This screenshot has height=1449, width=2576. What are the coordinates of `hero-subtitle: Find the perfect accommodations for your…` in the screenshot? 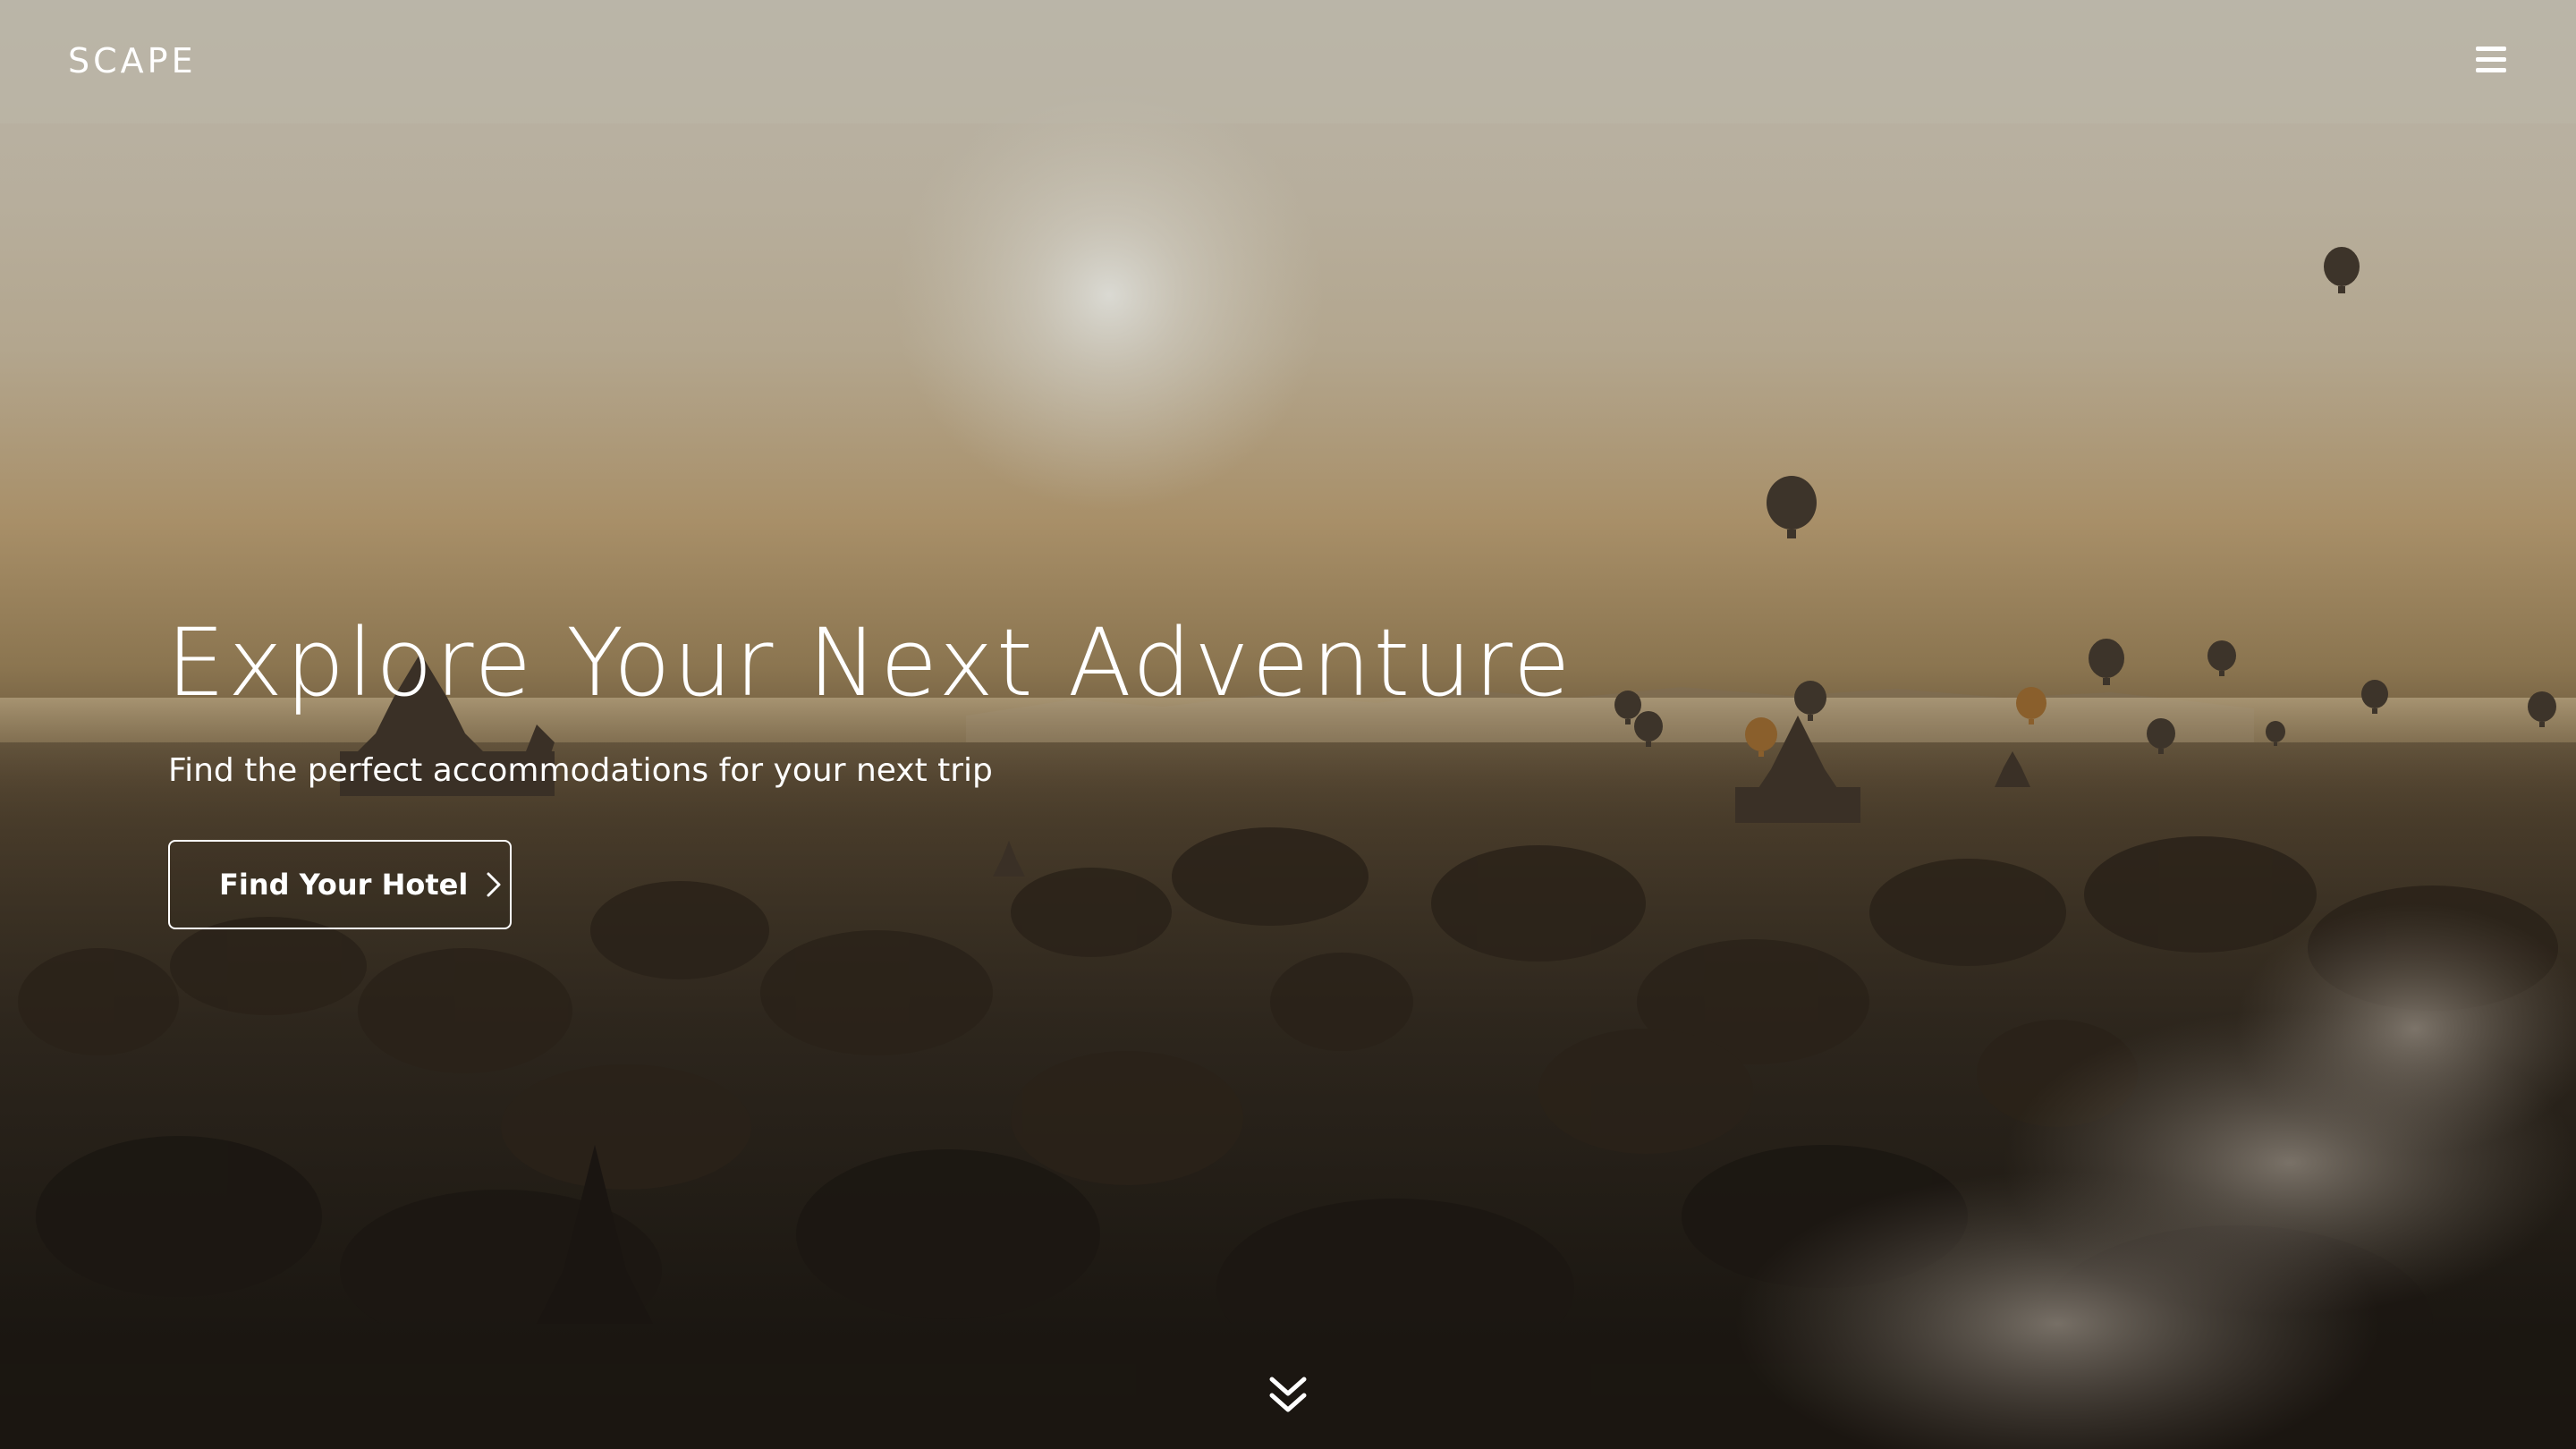 It's located at (580, 770).